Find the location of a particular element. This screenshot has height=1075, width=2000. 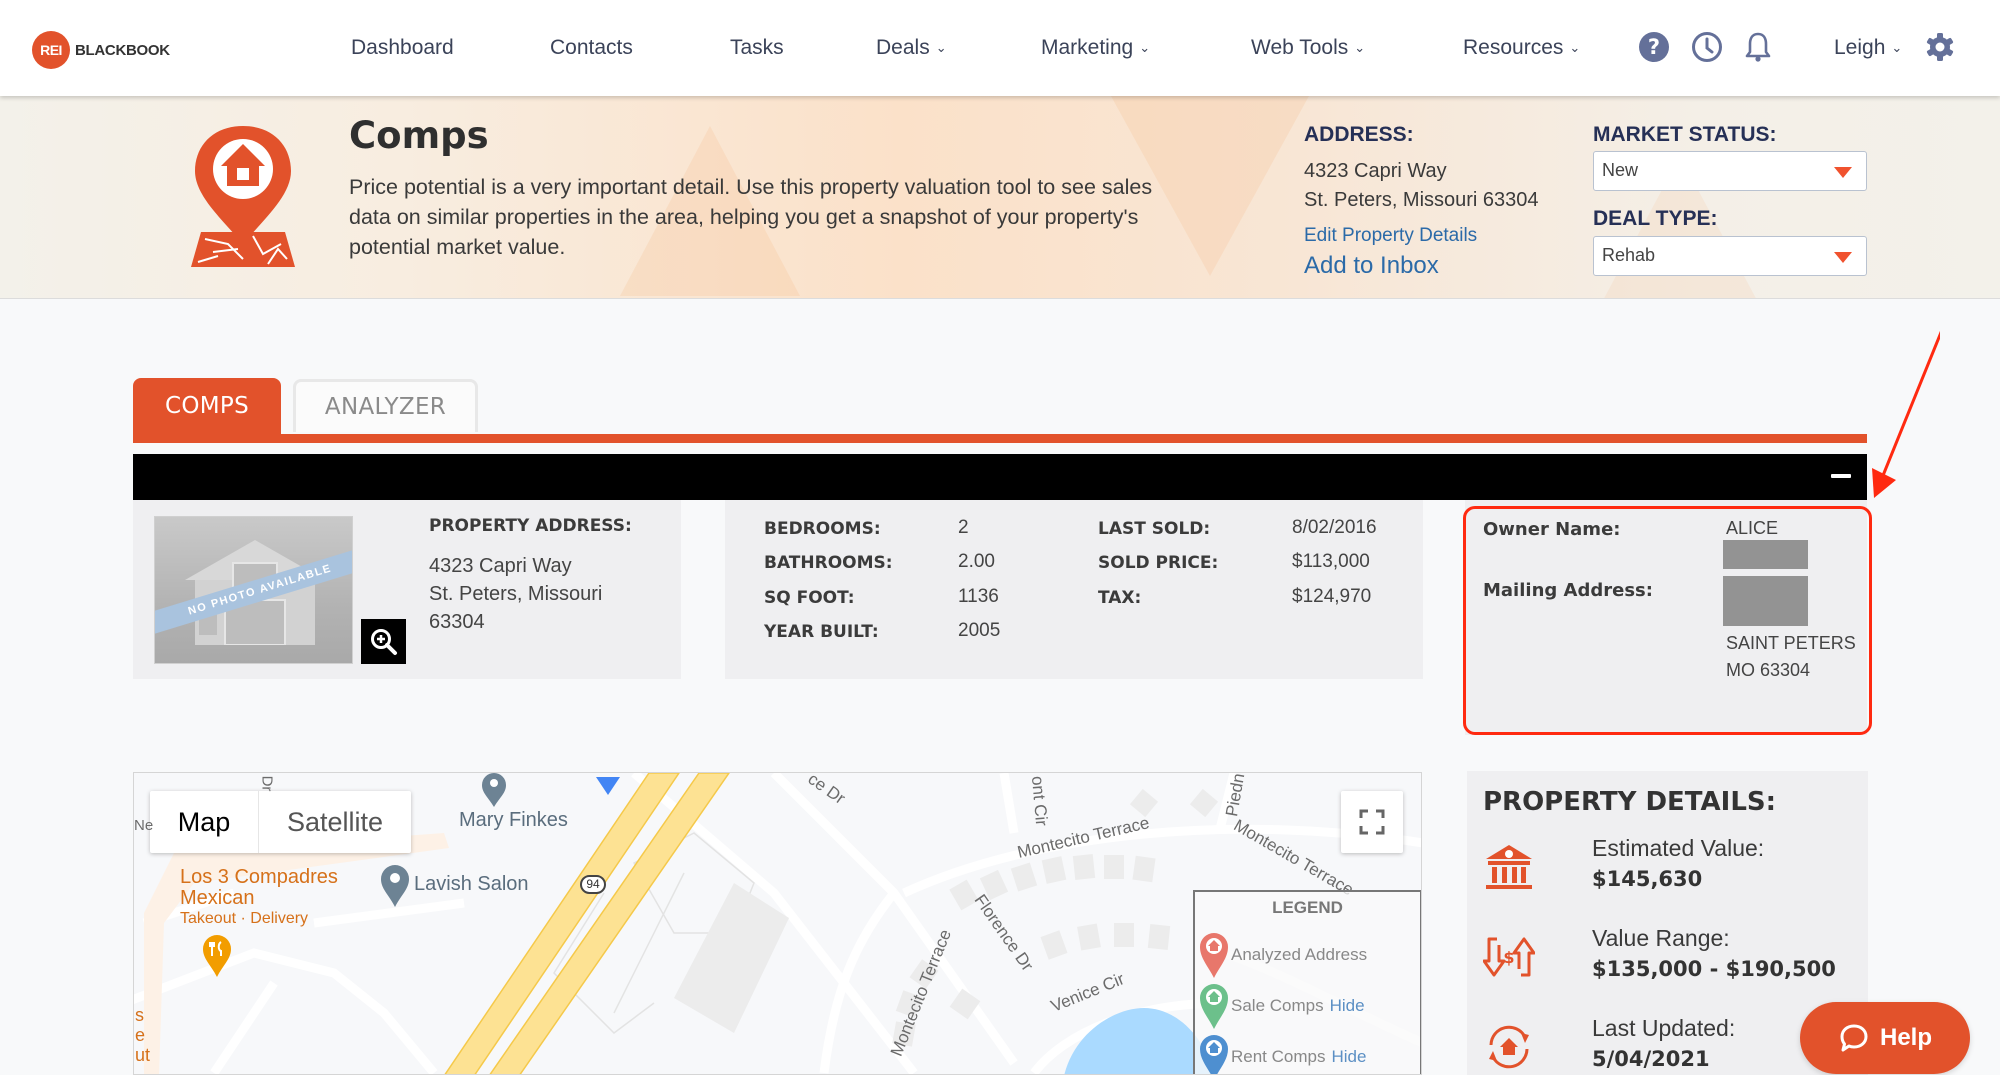

collapse-minus-icon is located at coordinates (1841, 476).